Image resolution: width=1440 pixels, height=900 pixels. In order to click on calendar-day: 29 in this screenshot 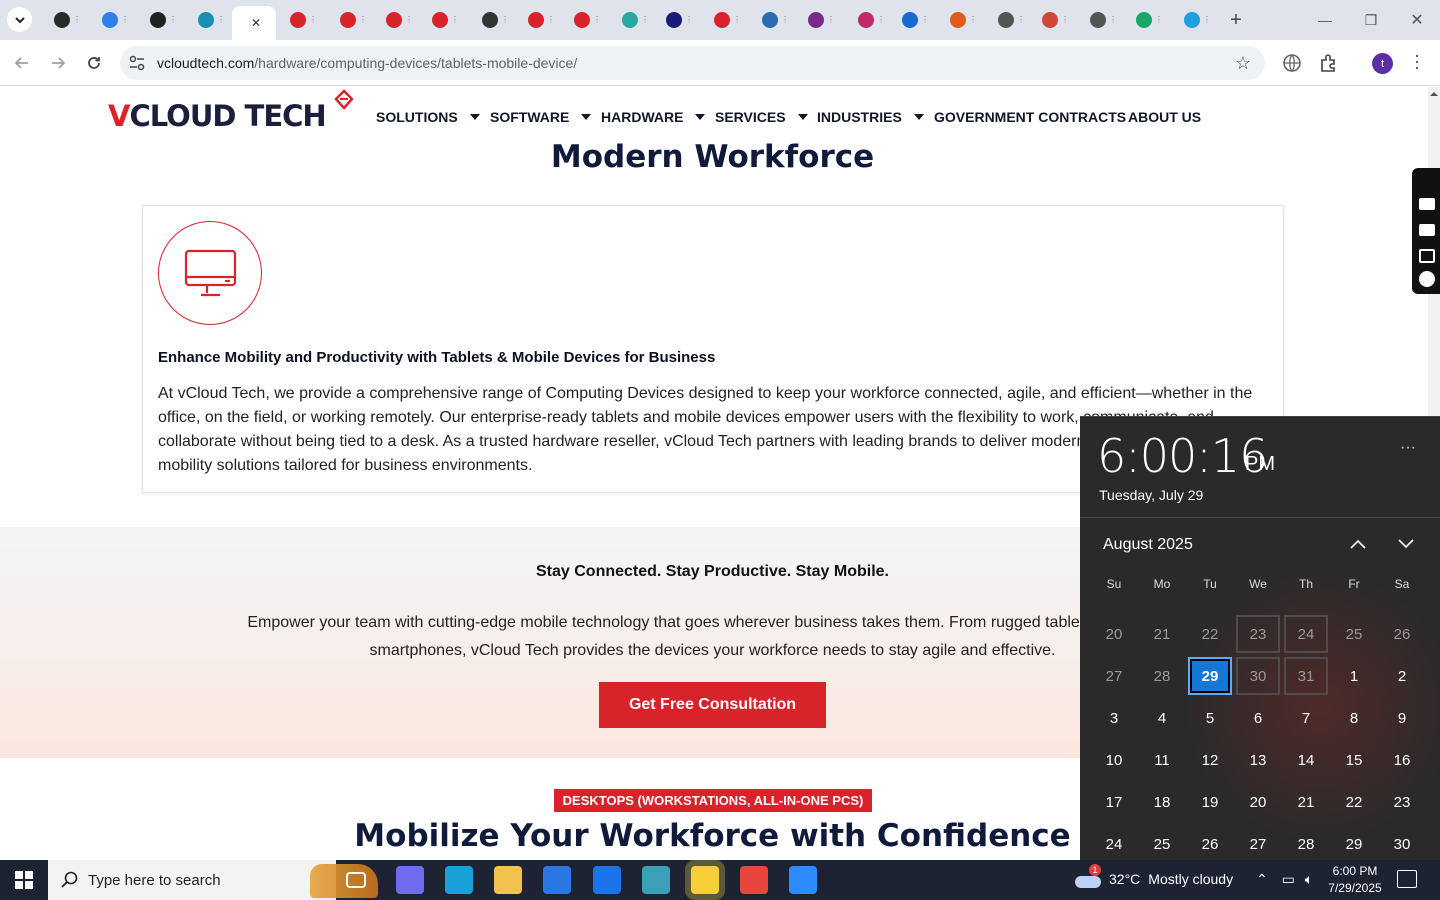, I will do `click(1354, 842)`.